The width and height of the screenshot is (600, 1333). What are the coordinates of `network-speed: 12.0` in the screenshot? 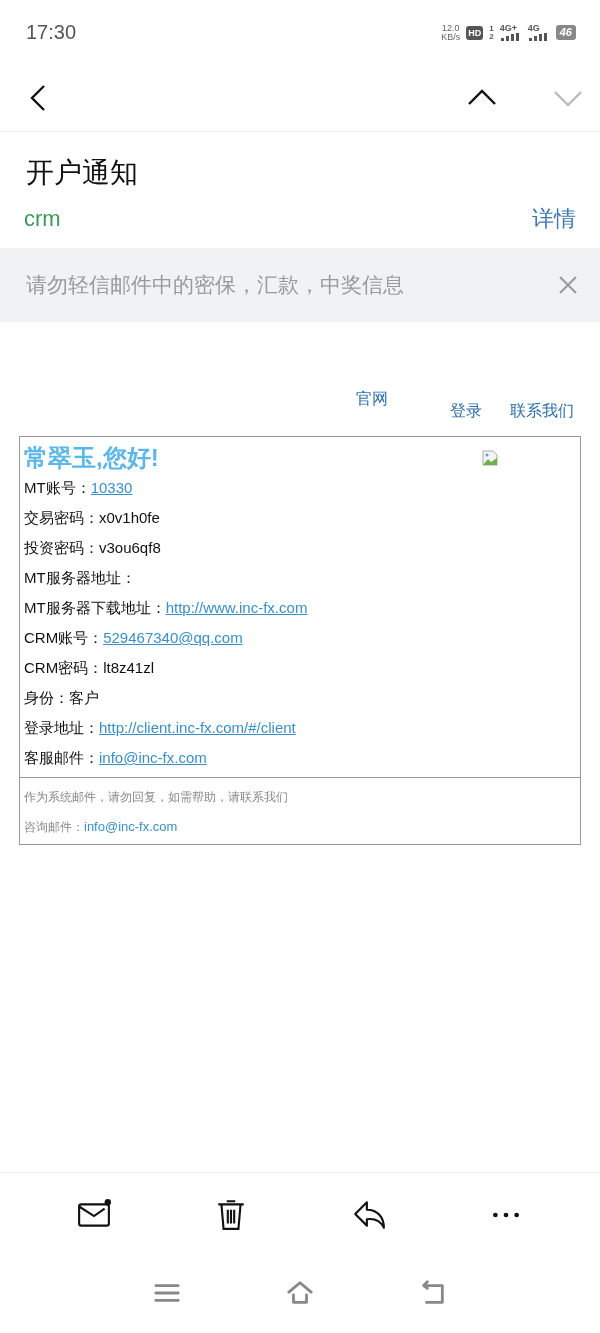 It's located at (451, 28).